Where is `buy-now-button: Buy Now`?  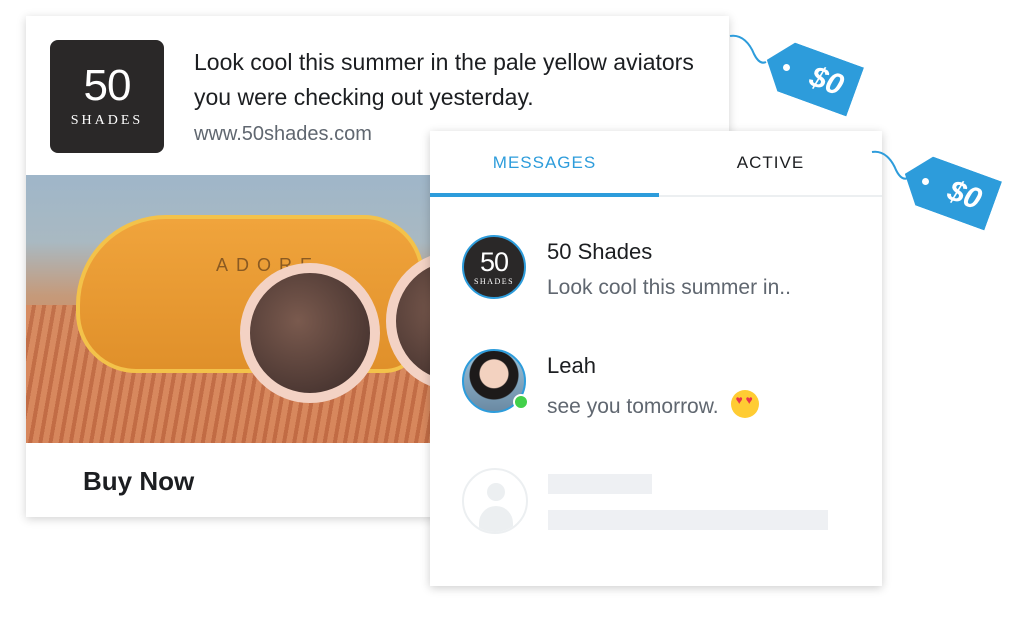 buy-now-button: Buy Now is located at coordinates (138, 481).